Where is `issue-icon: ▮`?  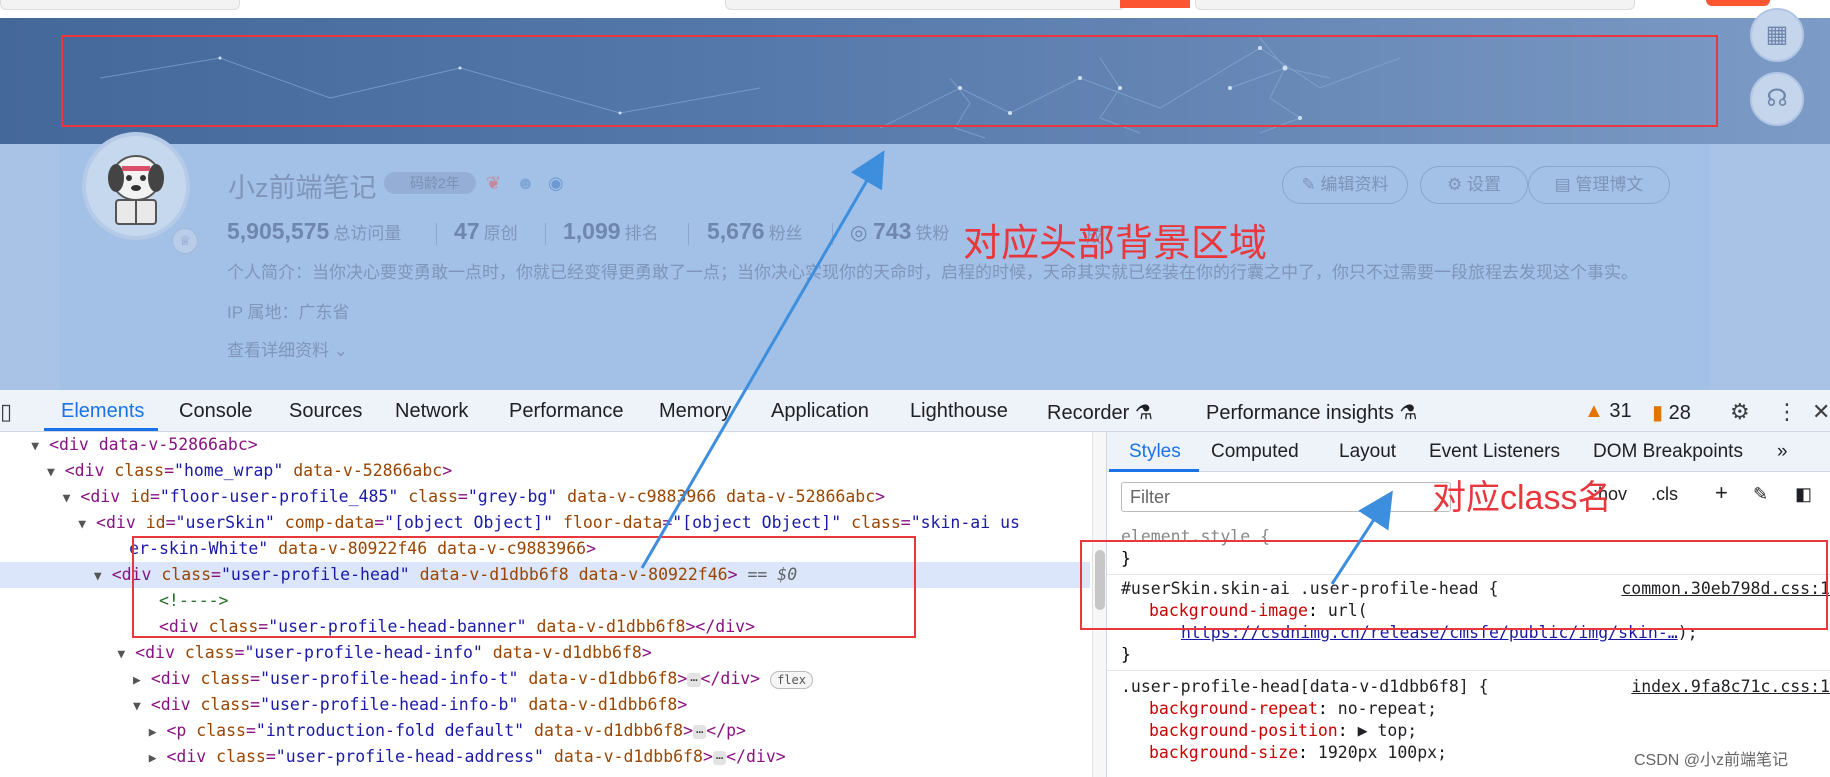 issue-icon: ▮ is located at coordinates (1658, 413).